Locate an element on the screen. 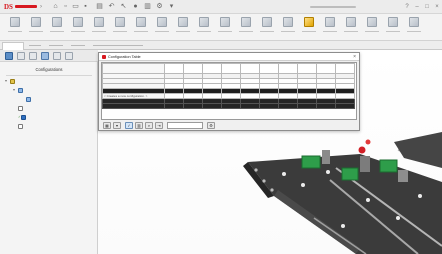 This screenshot has width=442, height=254. restore-icon: □ is located at coordinates (427, 7).